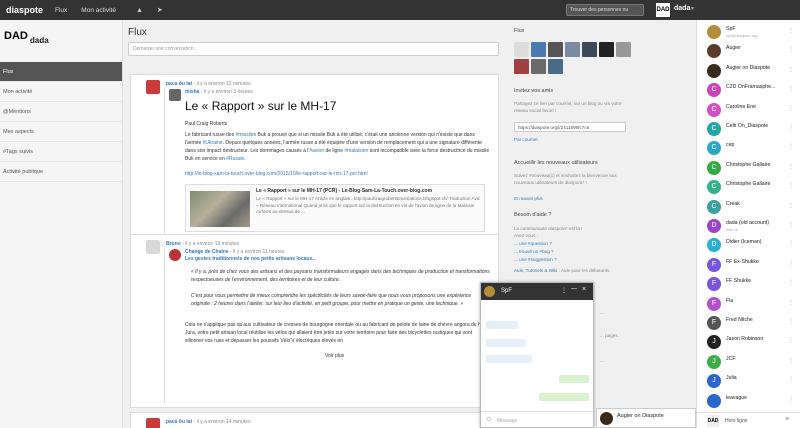 Image resolution: width=800 pixels, height=428 pixels. What do you see at coordinates (222, 422) in the screenshot?
I see `post-time: - il y a environ 14 minutes` at bounding box center [222, 422].